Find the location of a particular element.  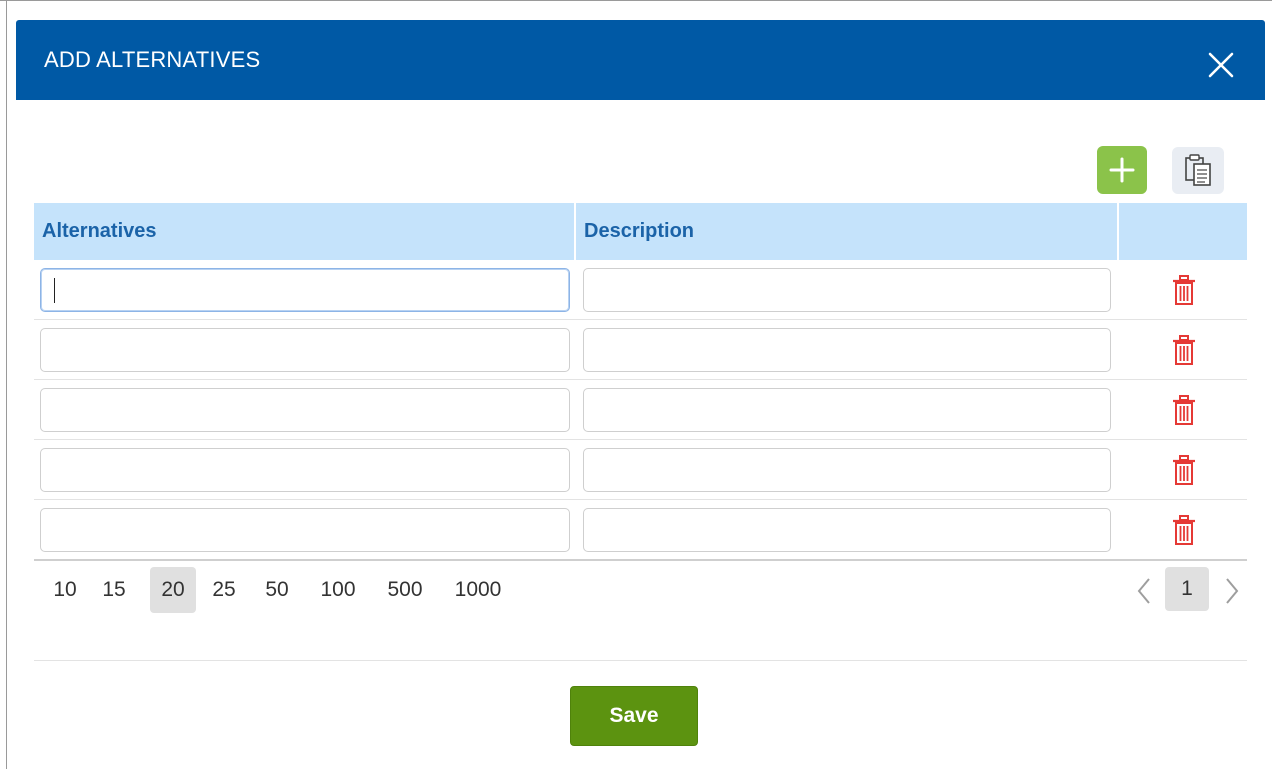

column-header-actions is located at coordinates (1183, 231).